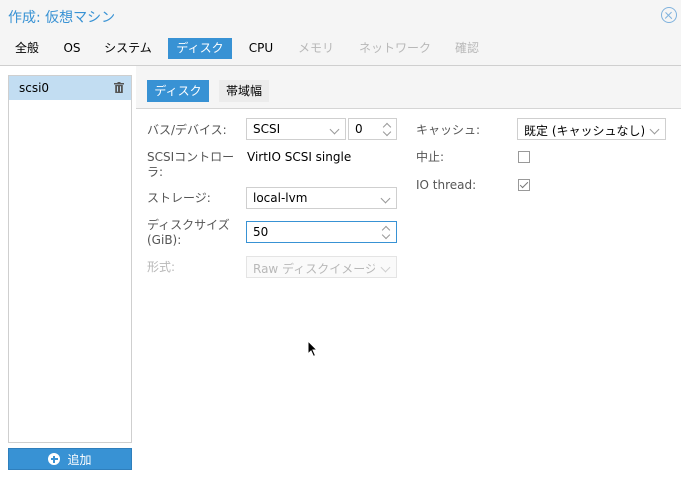  I want to click on format-select: Raw ディスクイメージ, so click(321, 267).